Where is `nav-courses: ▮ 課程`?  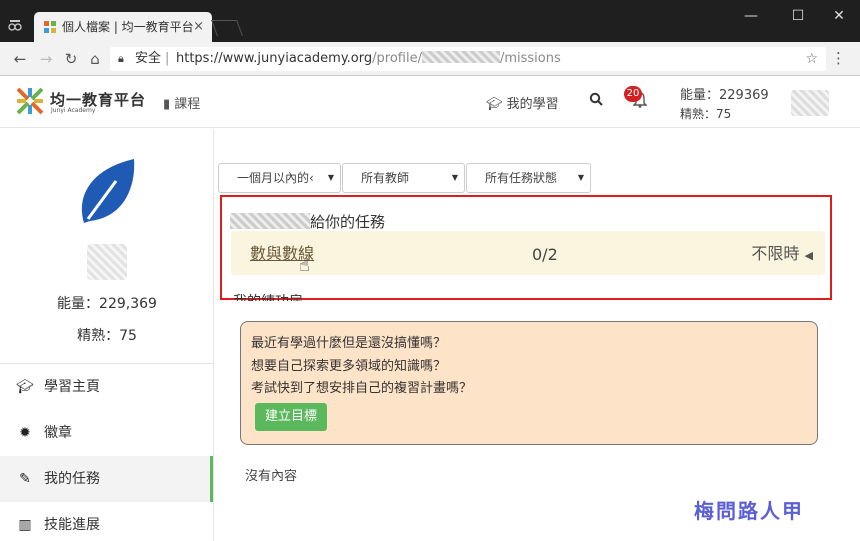
nav-courses: ▮ 課程 is located at coordinates (181, 102).